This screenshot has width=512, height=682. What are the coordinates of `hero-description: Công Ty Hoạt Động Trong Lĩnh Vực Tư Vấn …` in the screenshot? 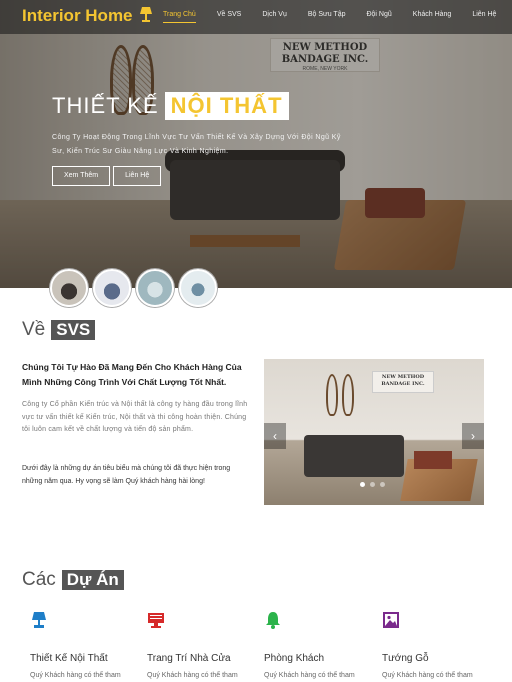 It's located at (196, 144).